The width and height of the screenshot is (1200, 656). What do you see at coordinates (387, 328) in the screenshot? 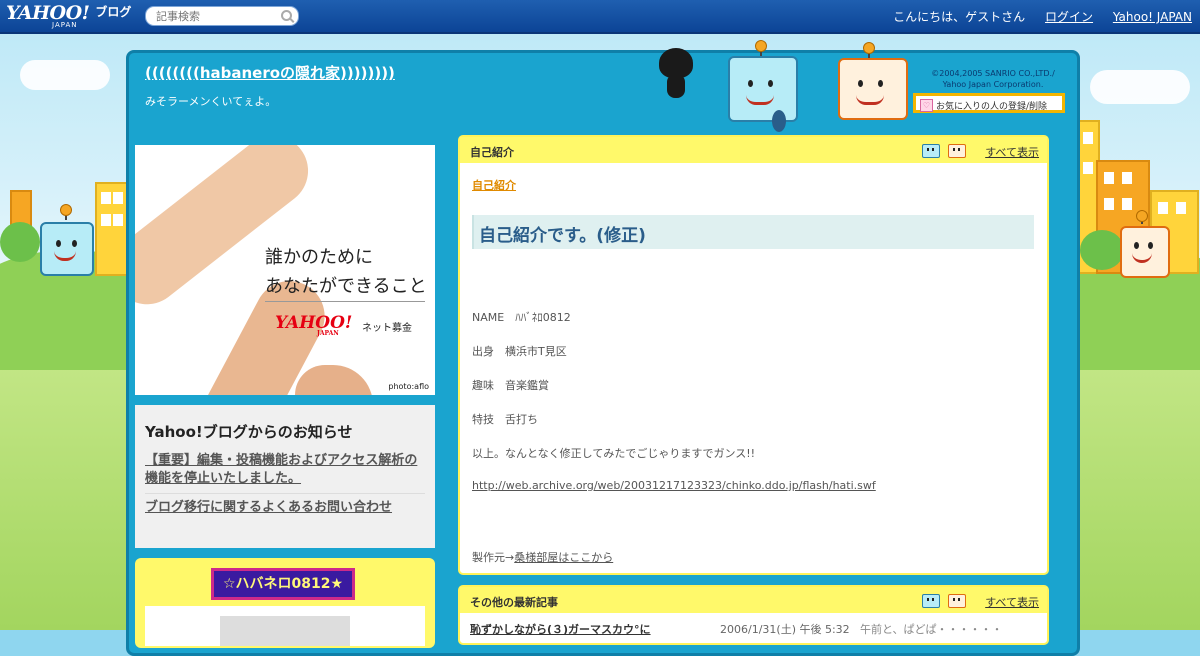
I see `net-donation-label: ネット募金` at bounding box center [387, 328].